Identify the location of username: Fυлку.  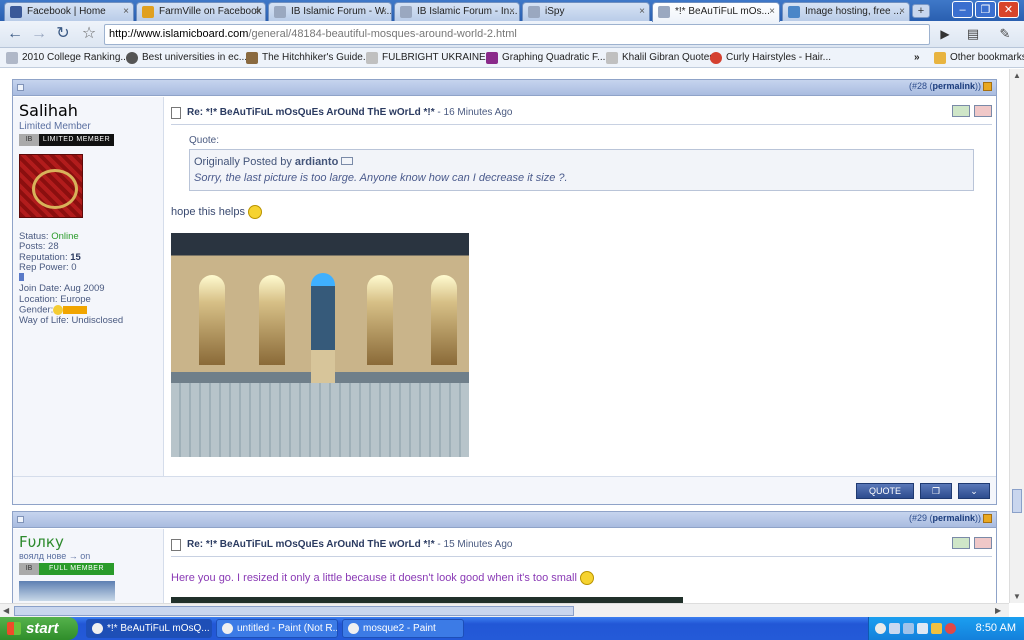
(88, 542).